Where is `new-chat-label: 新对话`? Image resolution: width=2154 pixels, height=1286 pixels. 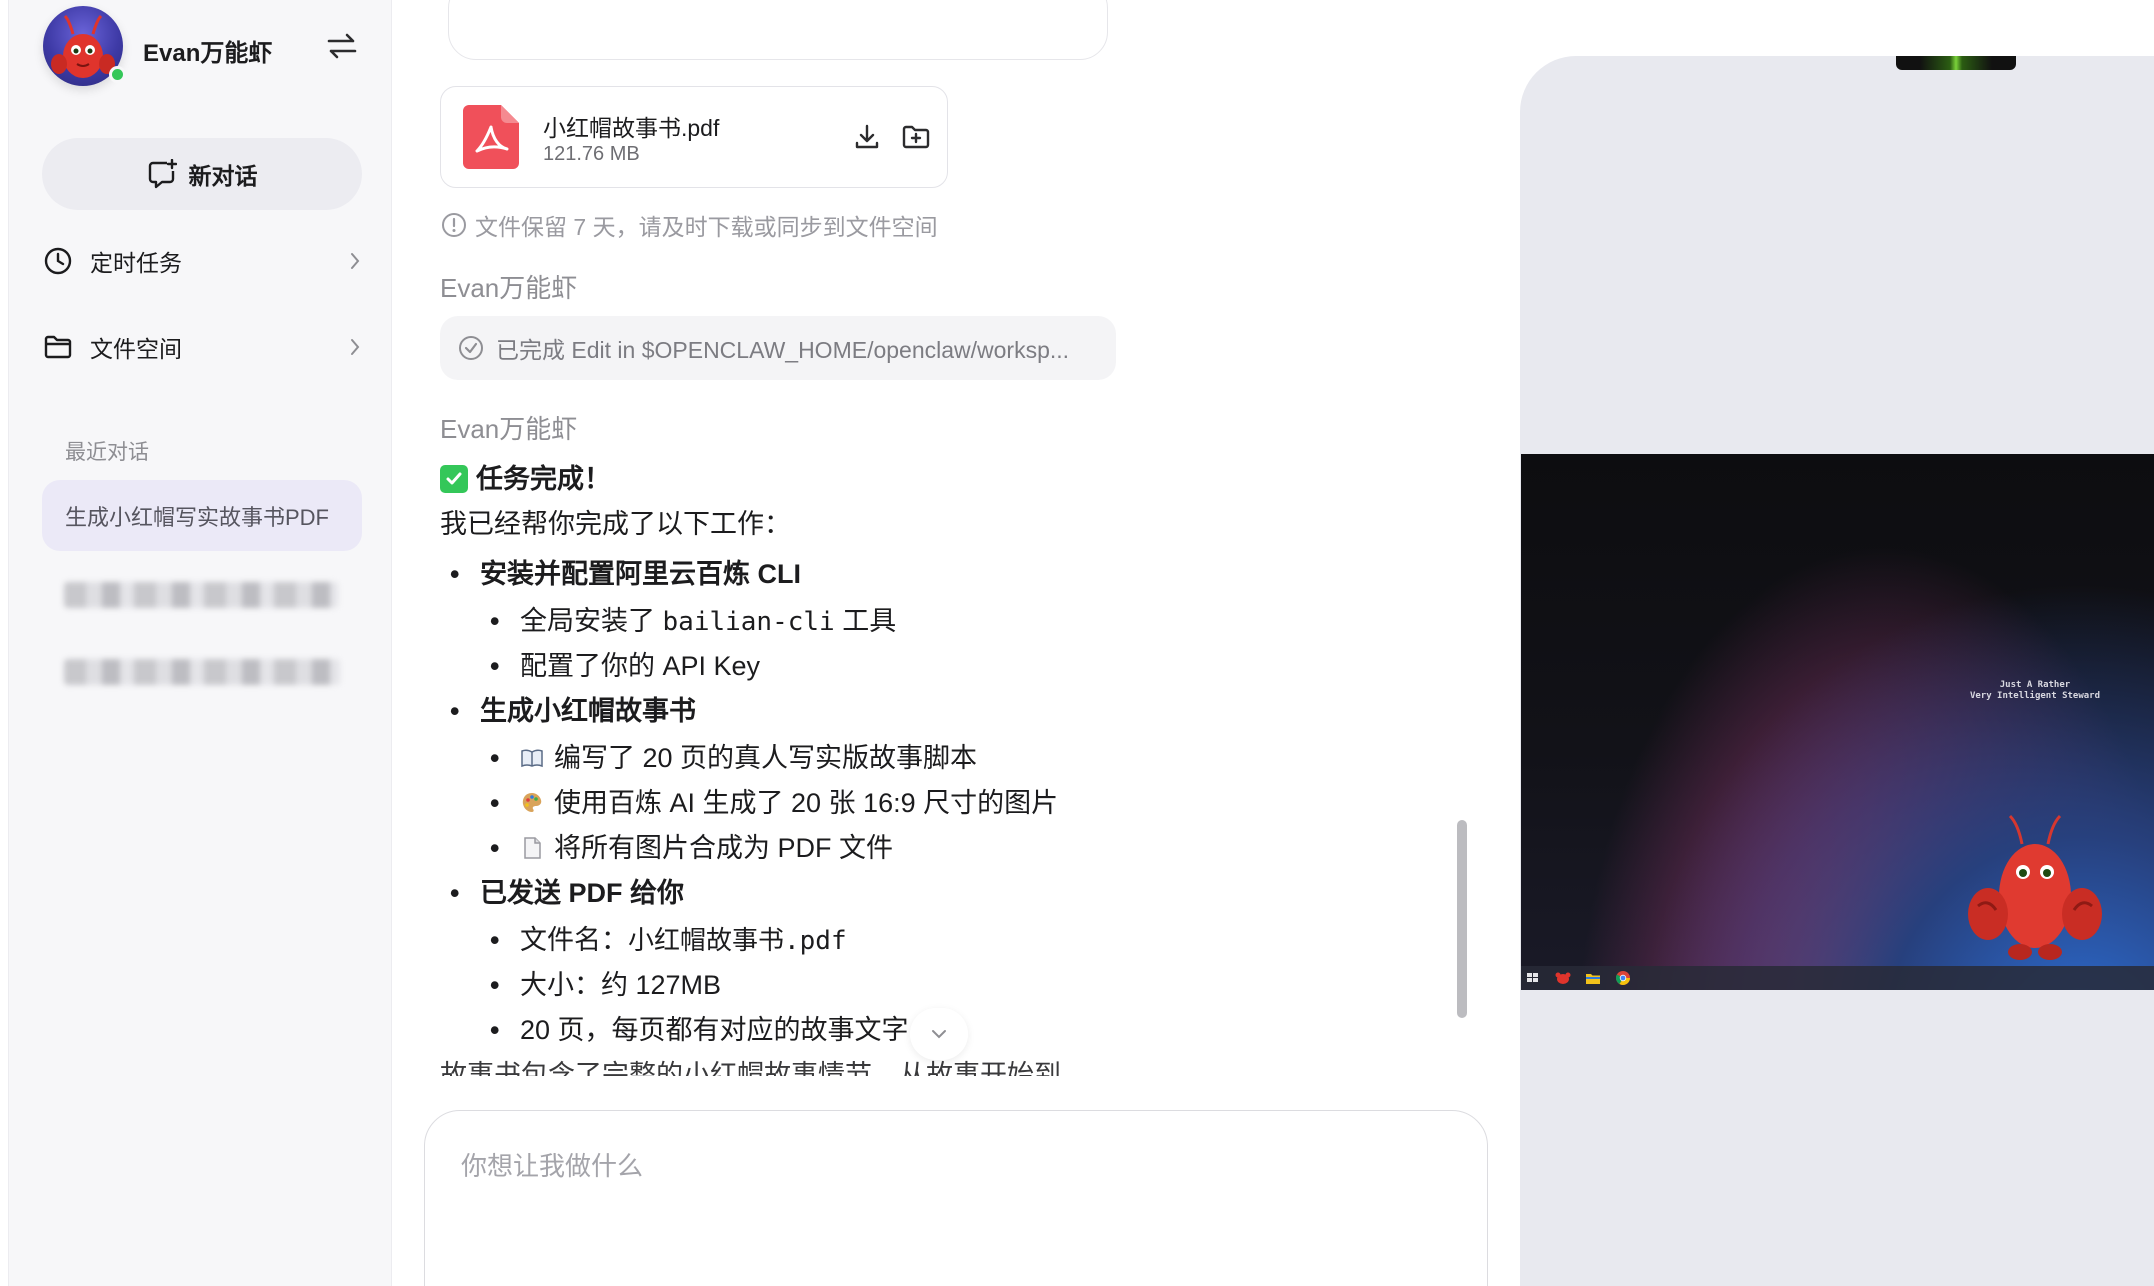
new-chat-label: 新对话 is located at coordinates (223, 176).